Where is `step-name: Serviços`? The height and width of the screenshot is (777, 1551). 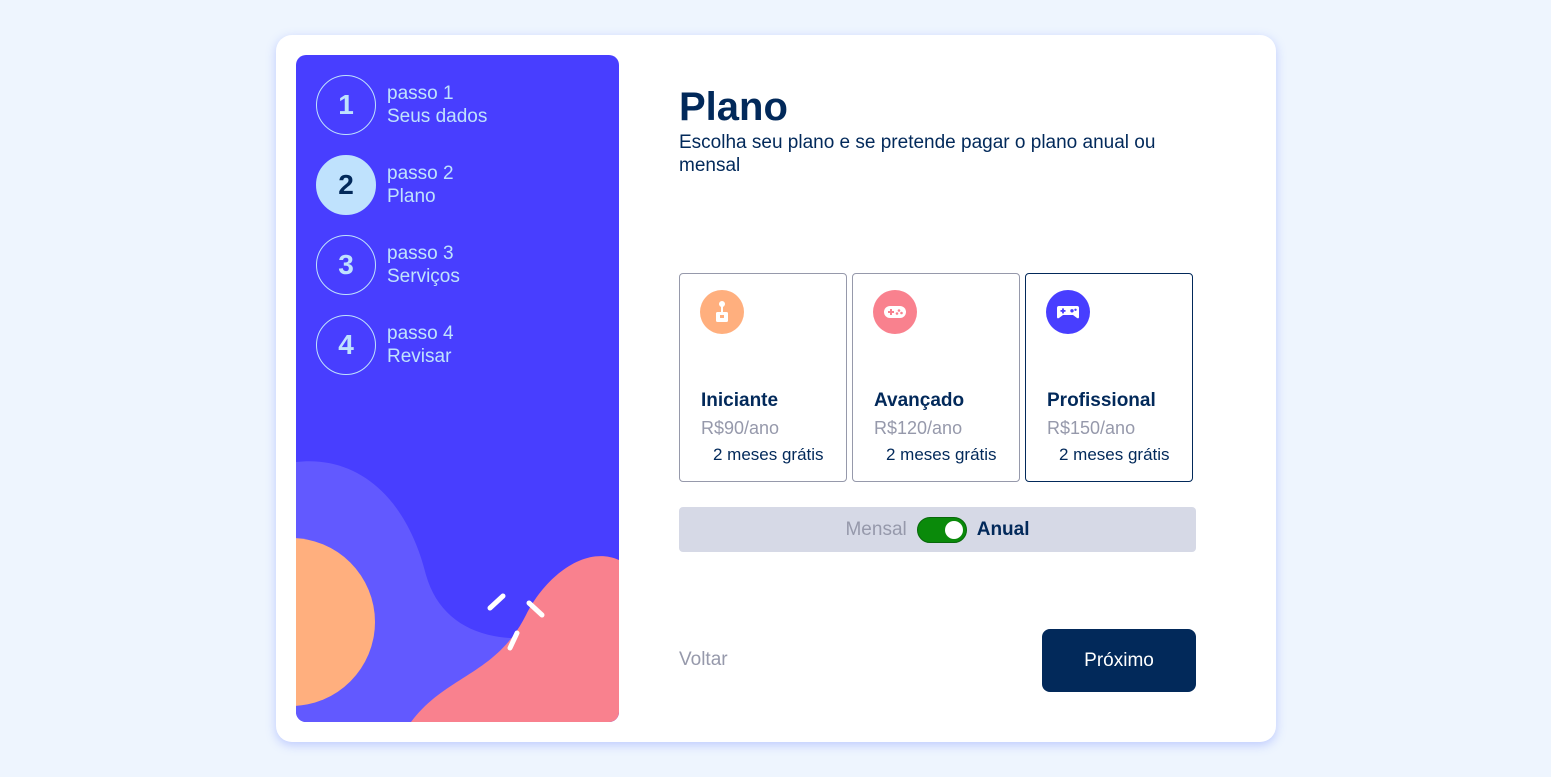
step-name: Serviços is located at coordinates (423, 276).